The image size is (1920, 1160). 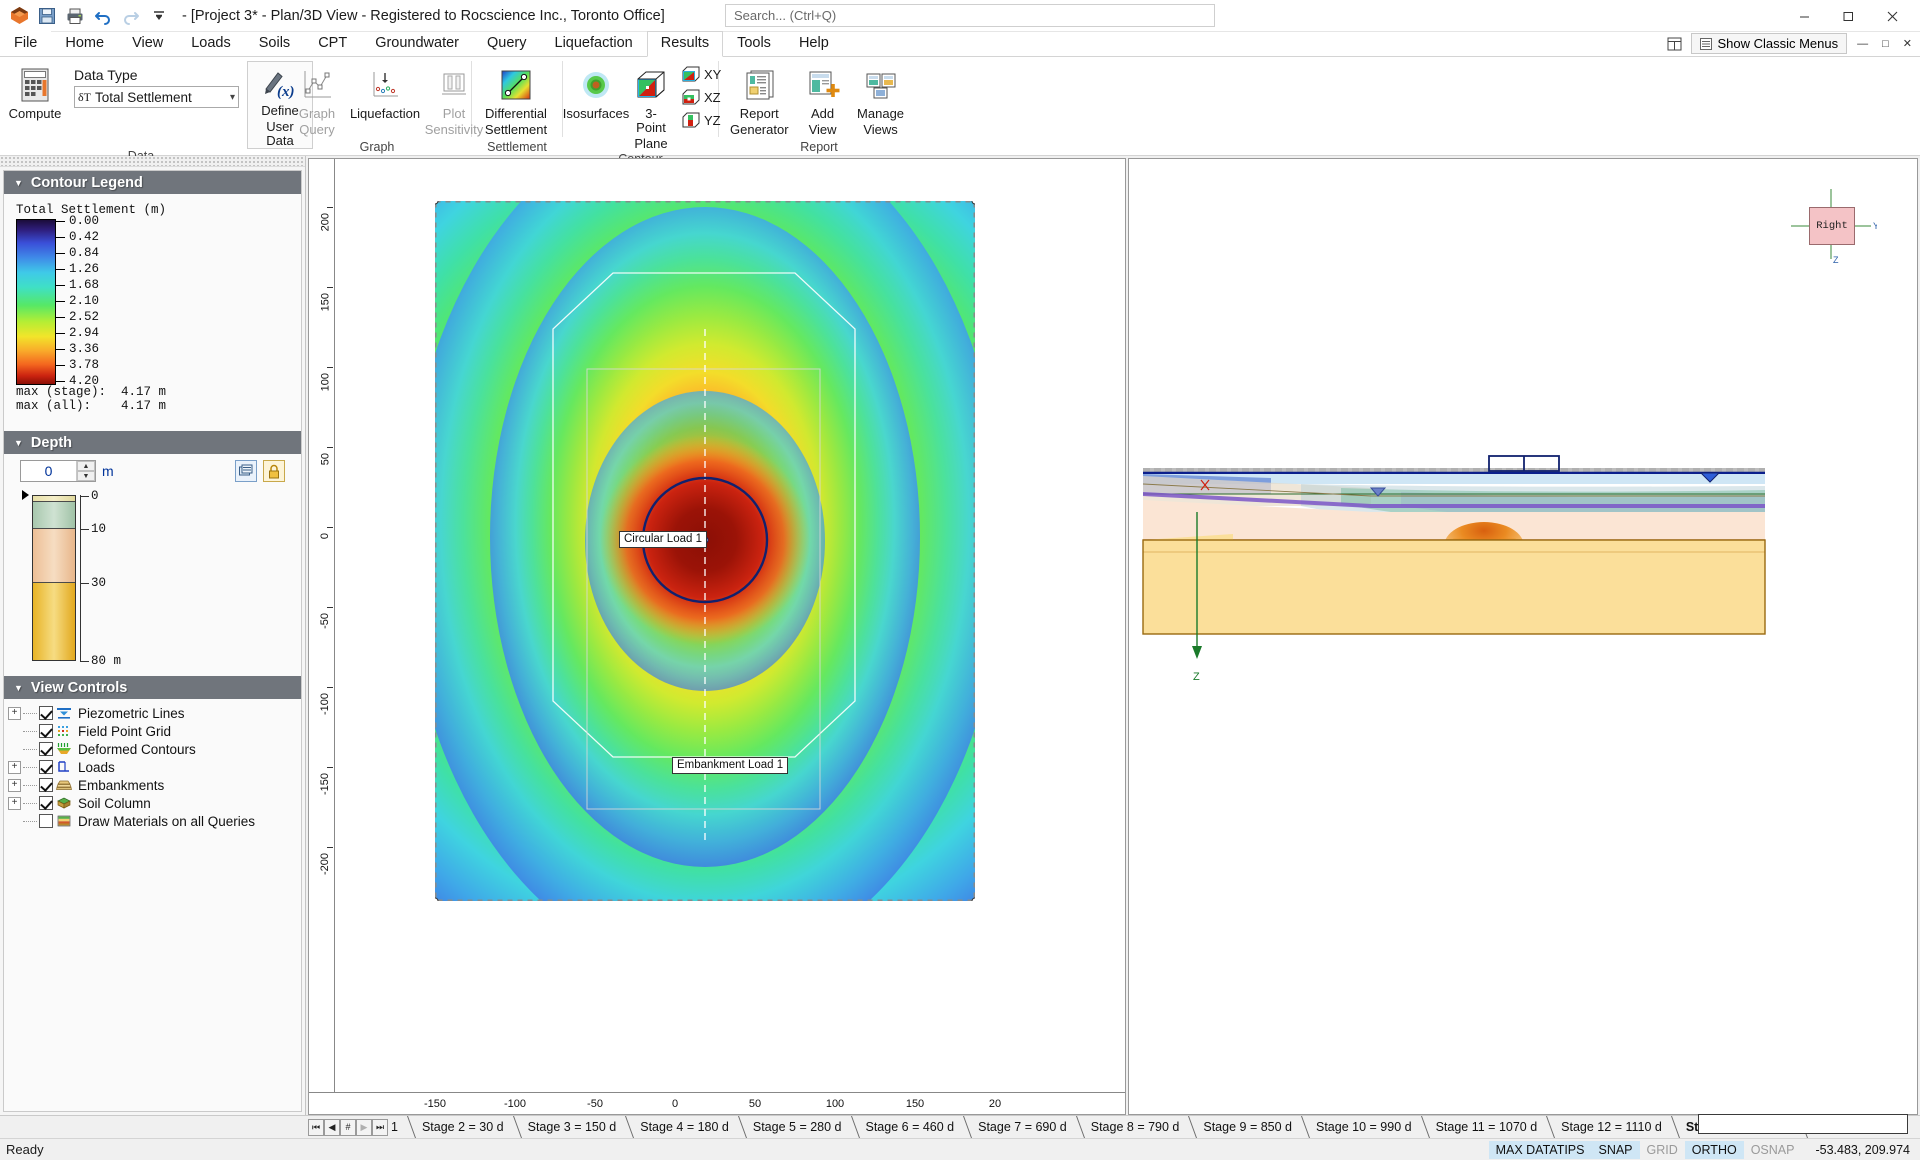 What do you see at coordinates (651, 106) in the screenshot?
I see `three-point-plane-button: 3-Point Plane` at bounding box center [651, 106].